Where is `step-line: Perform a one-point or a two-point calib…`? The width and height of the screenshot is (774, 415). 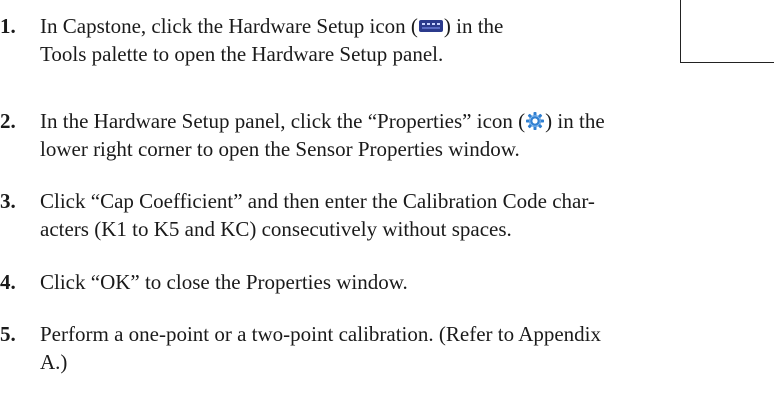 step-line: Perform a one-point or a two-point calib… is located at coordinates (321, 334).